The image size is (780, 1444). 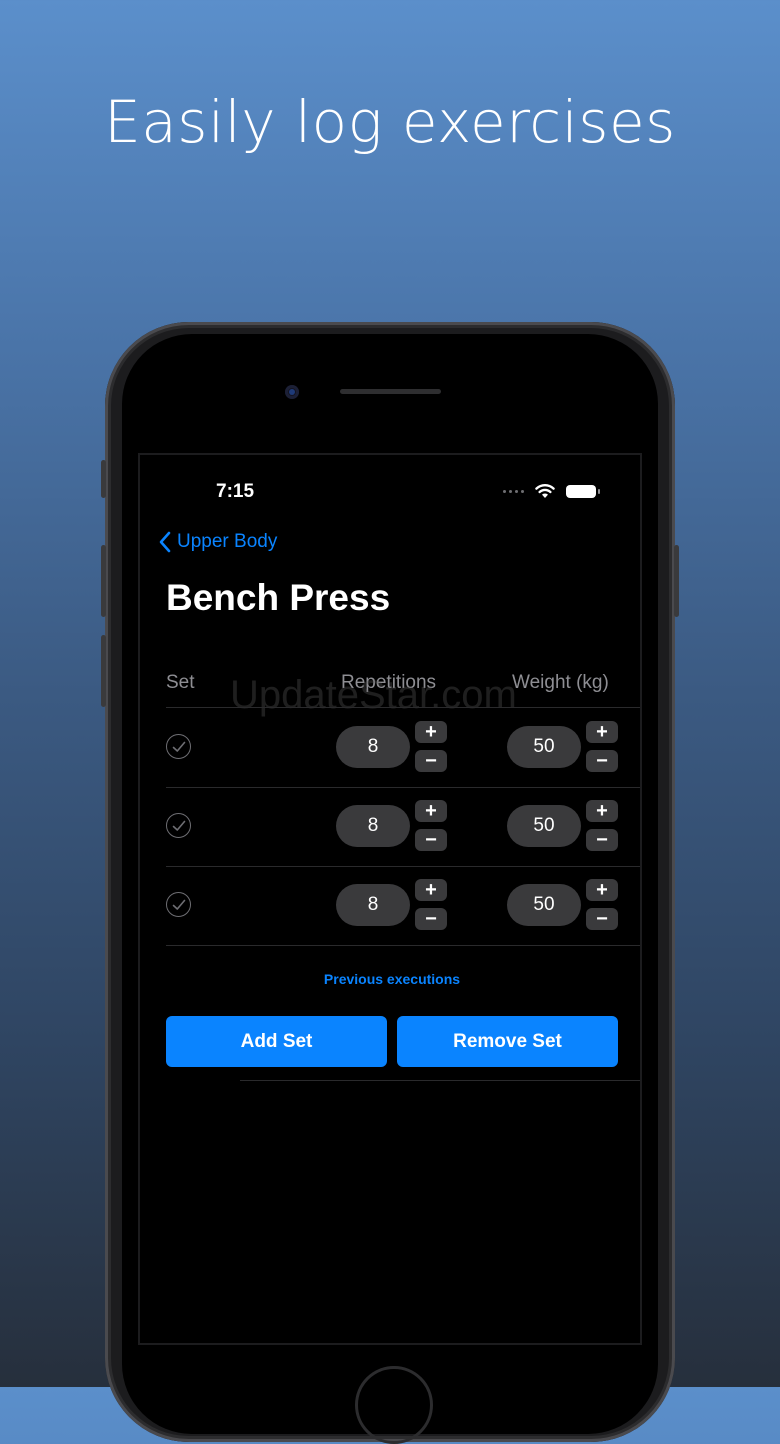 I want to click on volume-down-button, so click(x=103, y=671).